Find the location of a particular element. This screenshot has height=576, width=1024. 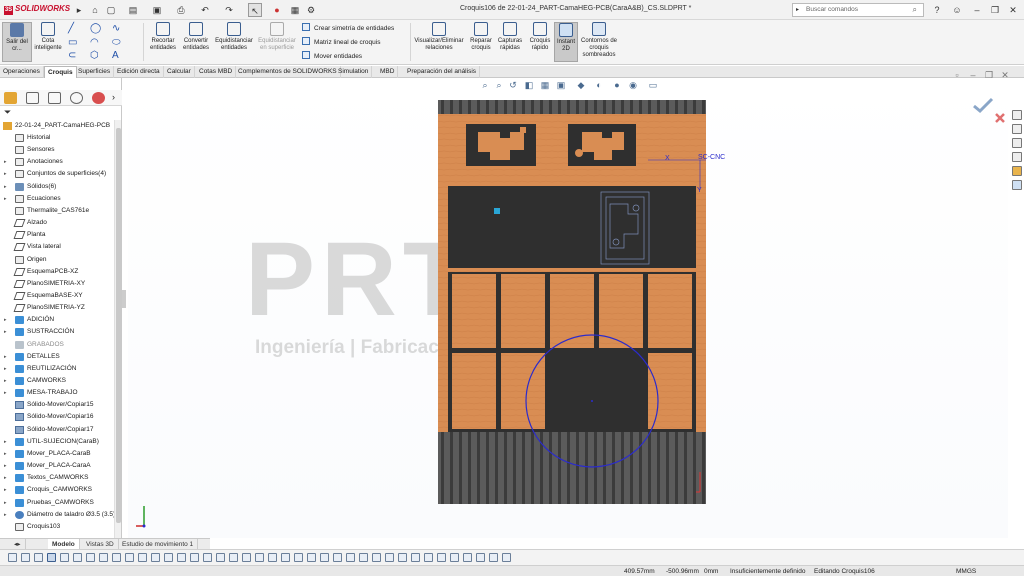

close-doc-icon: ✕ is located at coordinates (1005, 75).